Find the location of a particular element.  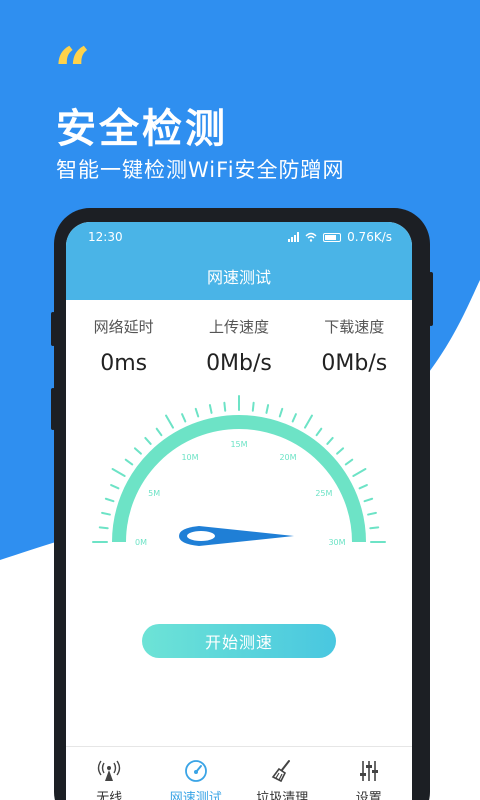

wifi-icon is located at coordinates (311, 237).